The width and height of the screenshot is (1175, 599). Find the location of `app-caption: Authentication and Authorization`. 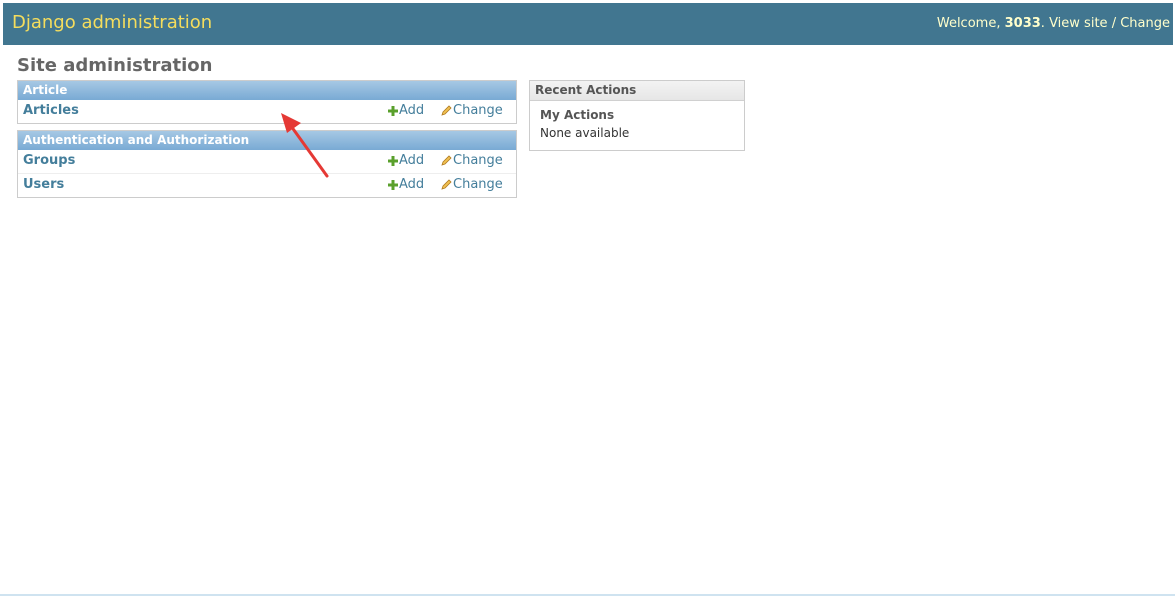

app-caption: Authentication and Authorization is located at coordinates (267, 140).